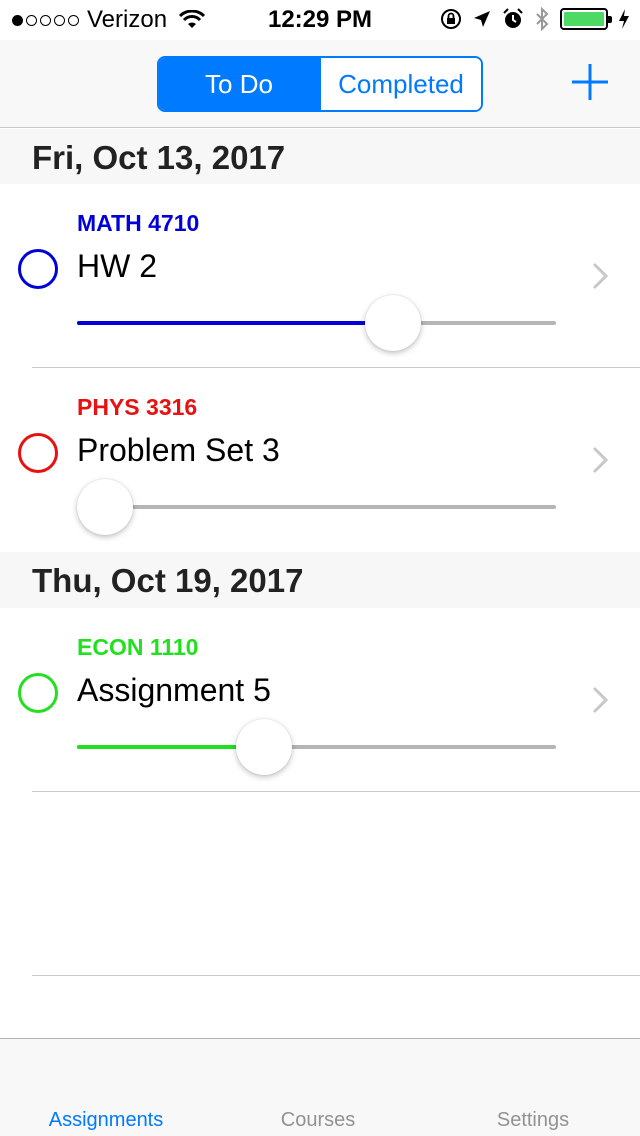 This screenshot has width=640, height=1136. I want to click on progress-fill, so click(235, 323).